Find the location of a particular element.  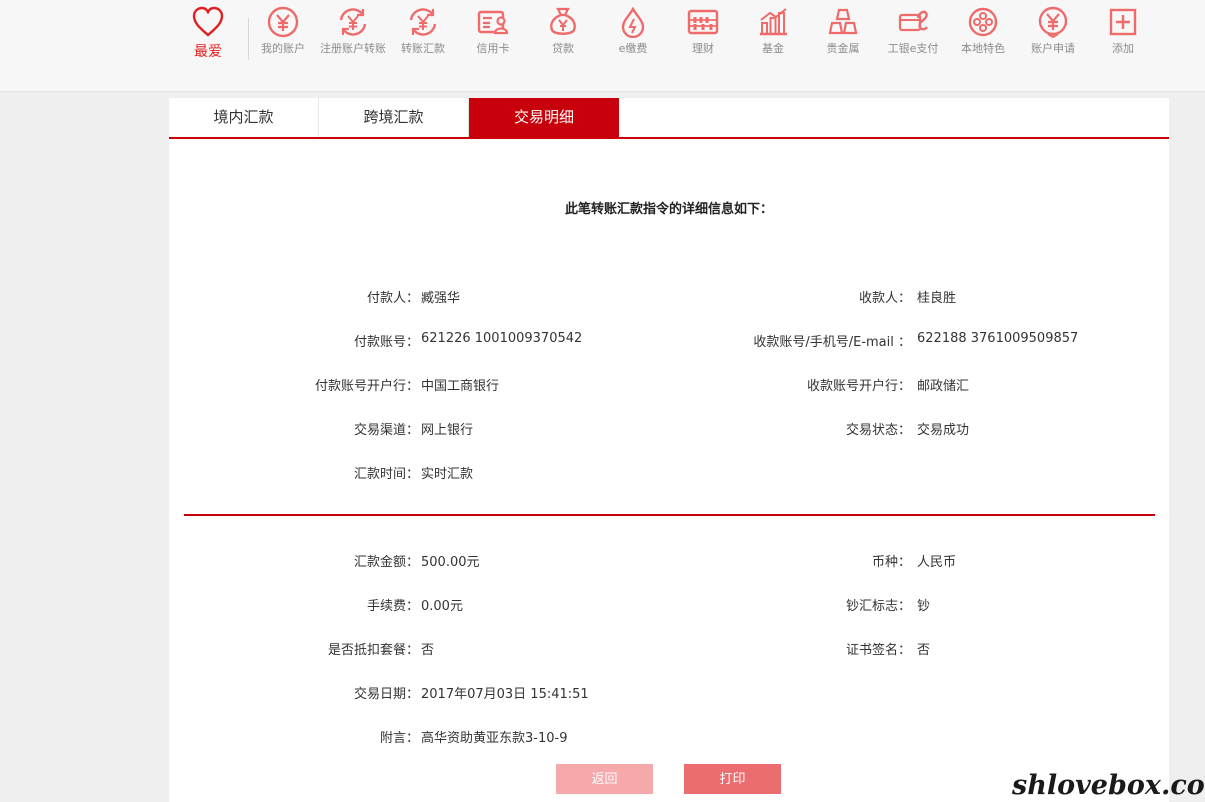

nav-item-label: 信用卡 is located at coordinates (493, 48).